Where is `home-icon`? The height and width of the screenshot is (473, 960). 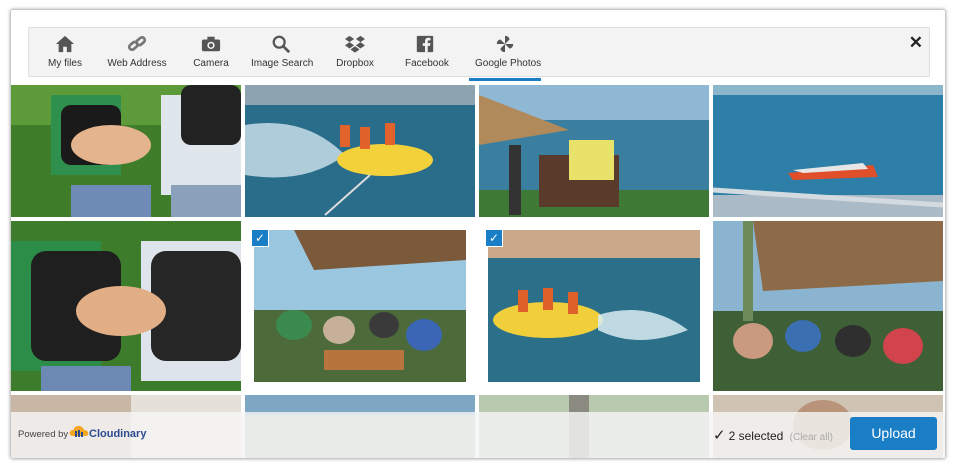
home-icon is located at coordinates (65, 44).